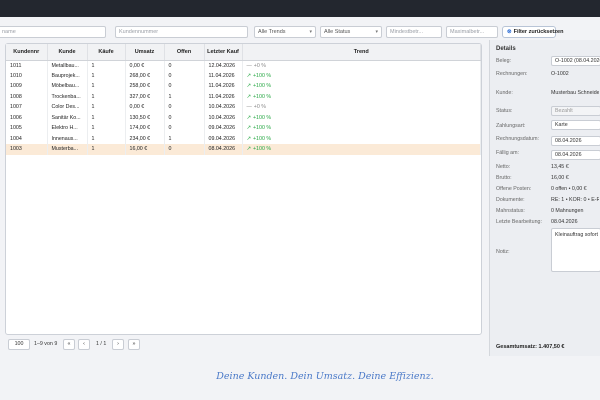 This screenshot has height=400, width=600. What do you see at coordinates (53, 32) in the screenshot?
I see `name-filter-input: name` at bounding box center [53, 32].